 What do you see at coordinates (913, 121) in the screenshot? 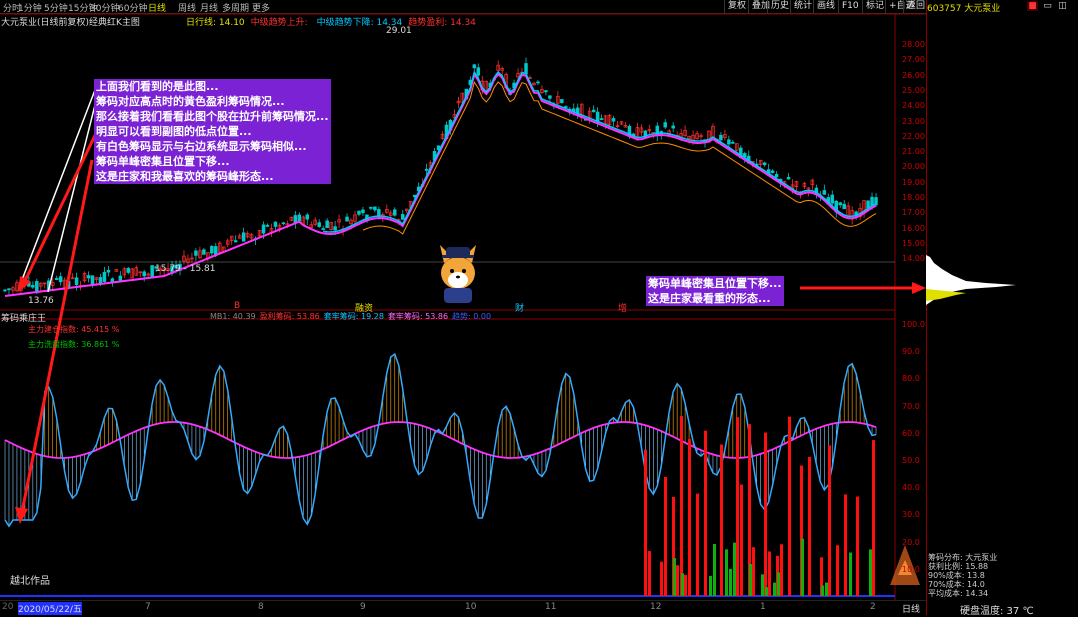
I see `price-tick-5: 23.00` at bounding box center [913, 121].